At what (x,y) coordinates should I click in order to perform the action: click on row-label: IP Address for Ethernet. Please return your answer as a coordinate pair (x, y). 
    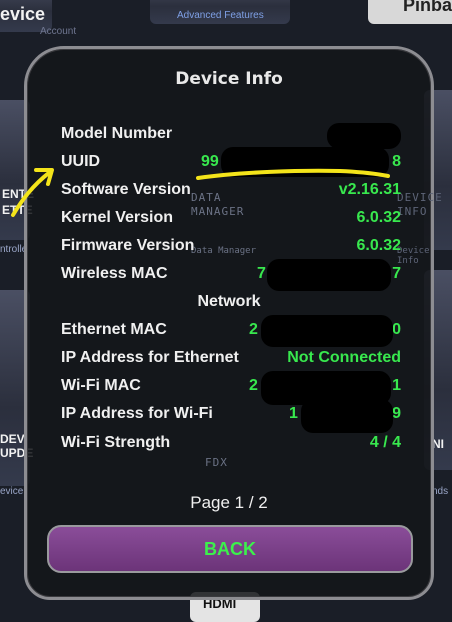
    Looking at the image, I should click on (150, 357).